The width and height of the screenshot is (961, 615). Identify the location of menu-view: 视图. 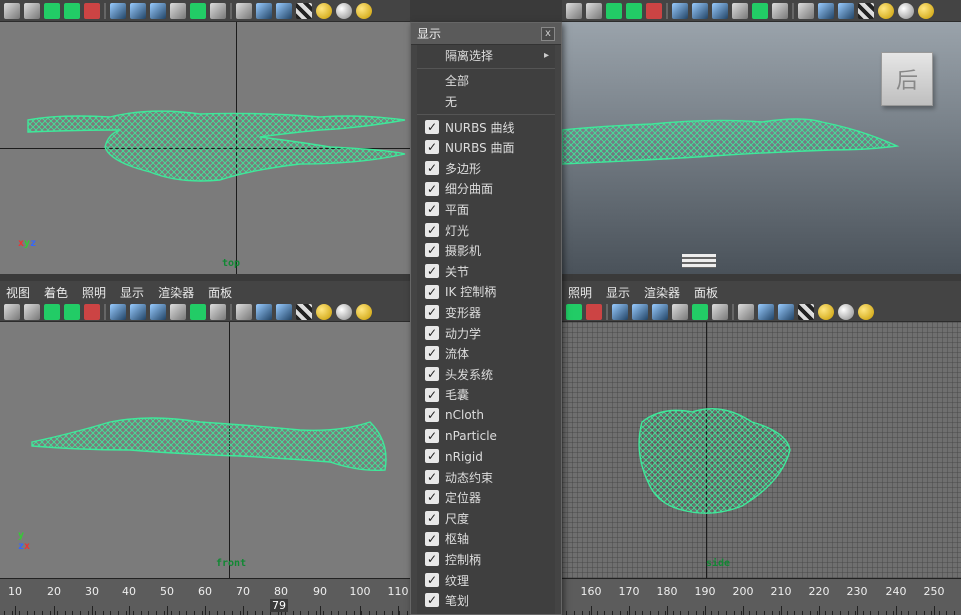
(18, 292).